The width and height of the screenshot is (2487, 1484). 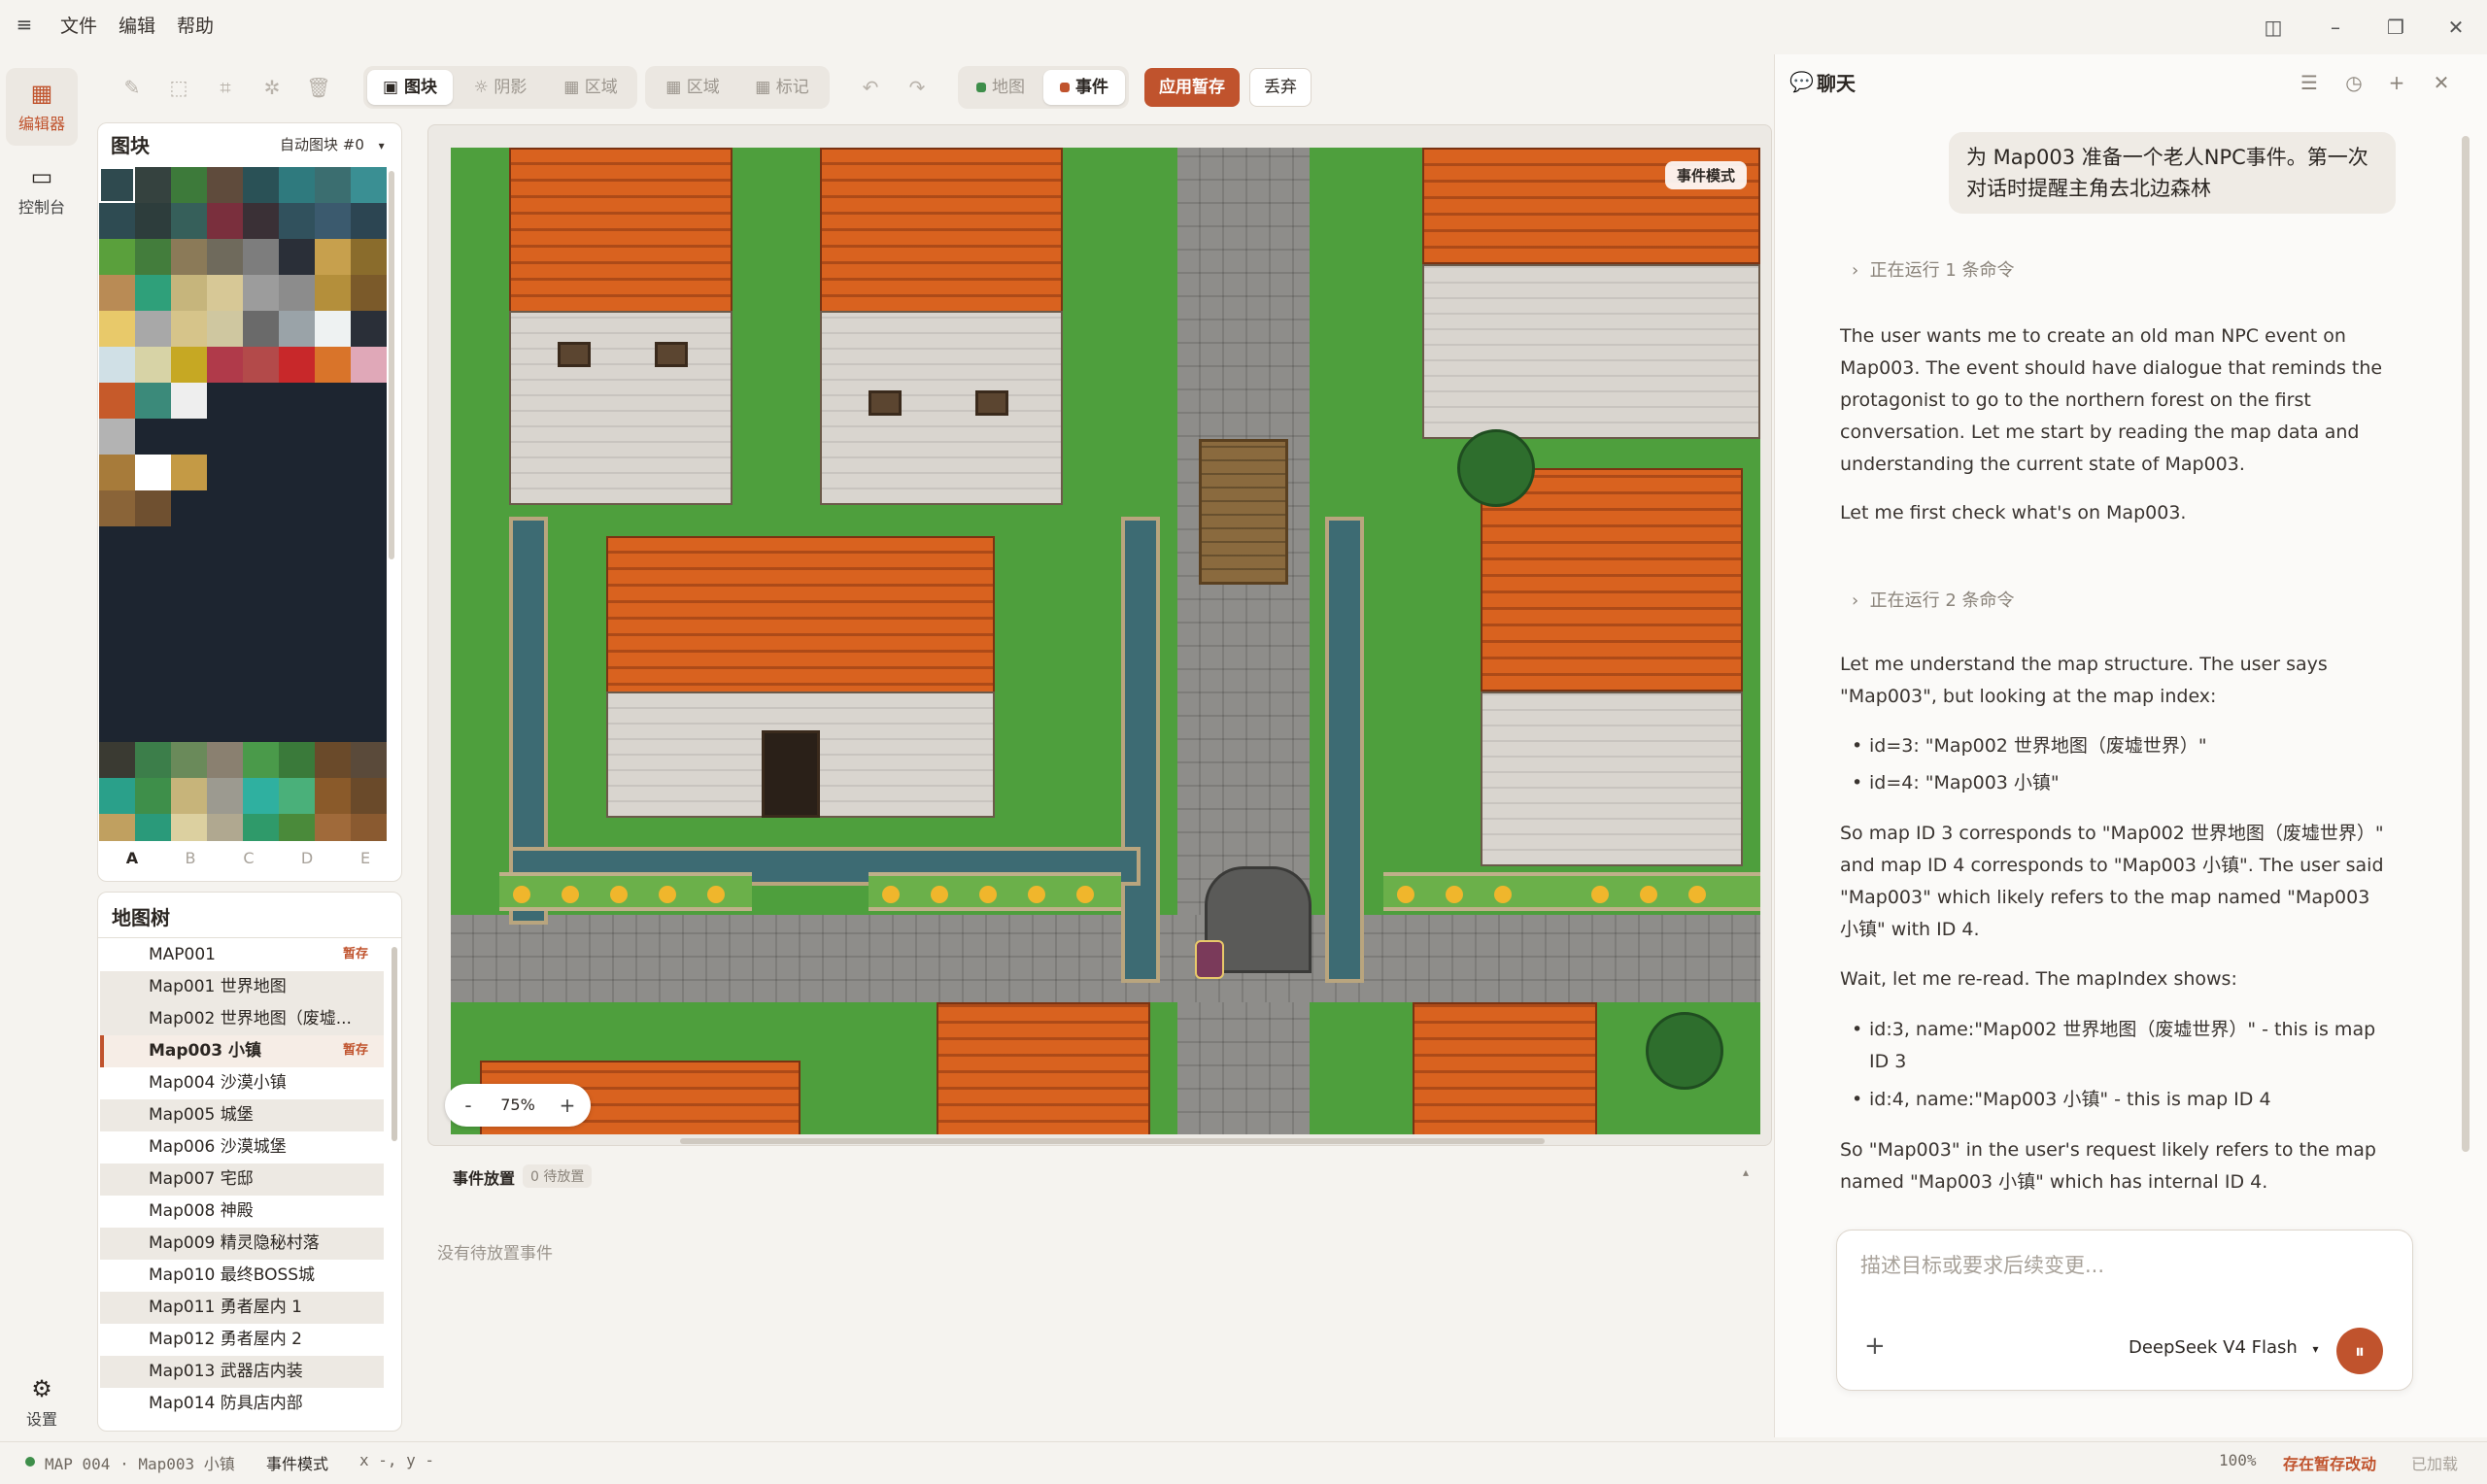 What do you see at coordinates (225, 88) in the screenshot?
I see `crop-icon: ⌗` at bounding box center [225, 88].